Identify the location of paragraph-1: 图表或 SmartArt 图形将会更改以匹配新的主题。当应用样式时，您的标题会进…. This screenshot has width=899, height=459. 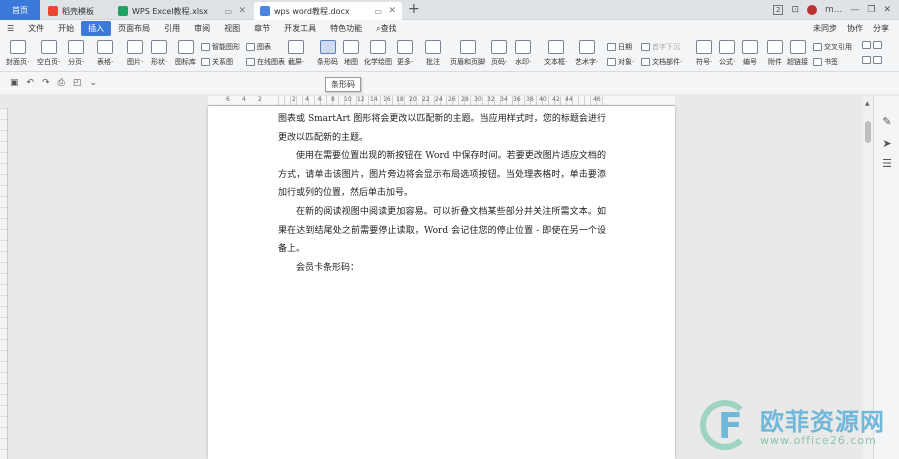
(442, 128).